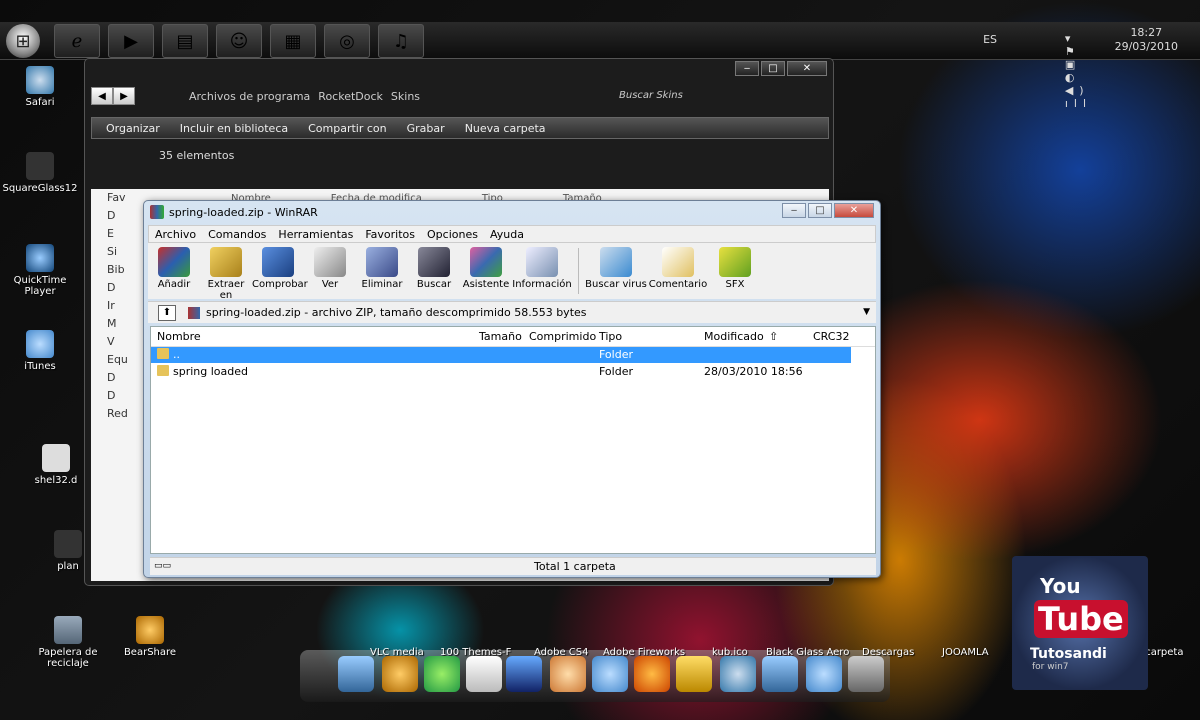 The image size is (1200, 720). I want to click on desktop-icon-bearshare: BearShare, so click(150, 637).